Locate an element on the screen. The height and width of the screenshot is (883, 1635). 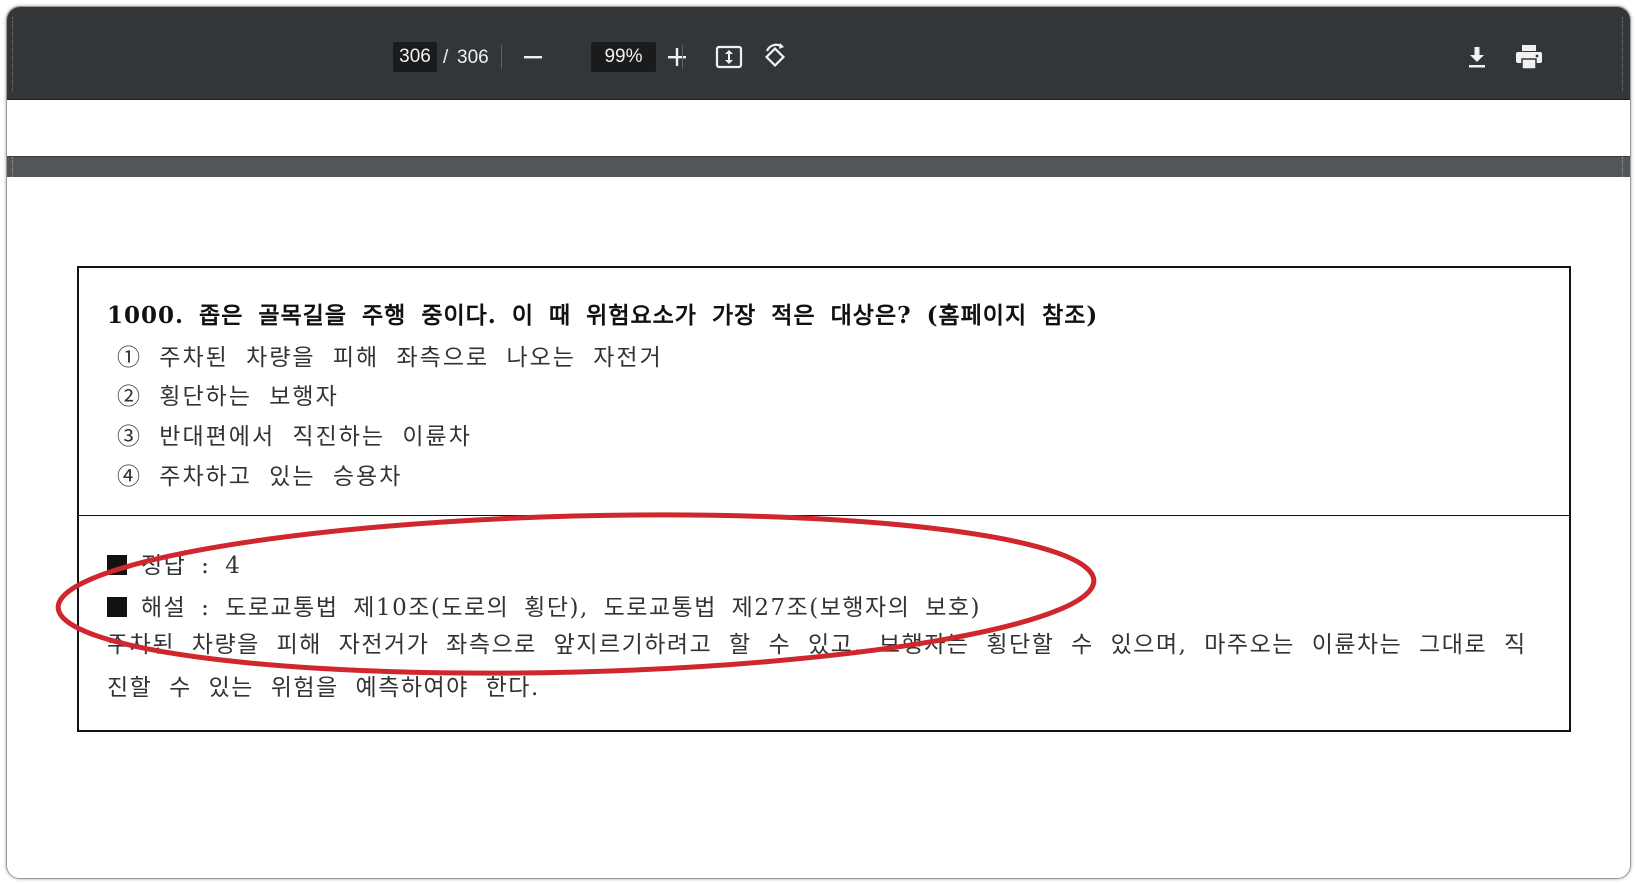
option-2: ② 횡단하는 보행자 is located at coordinates (228, 397).